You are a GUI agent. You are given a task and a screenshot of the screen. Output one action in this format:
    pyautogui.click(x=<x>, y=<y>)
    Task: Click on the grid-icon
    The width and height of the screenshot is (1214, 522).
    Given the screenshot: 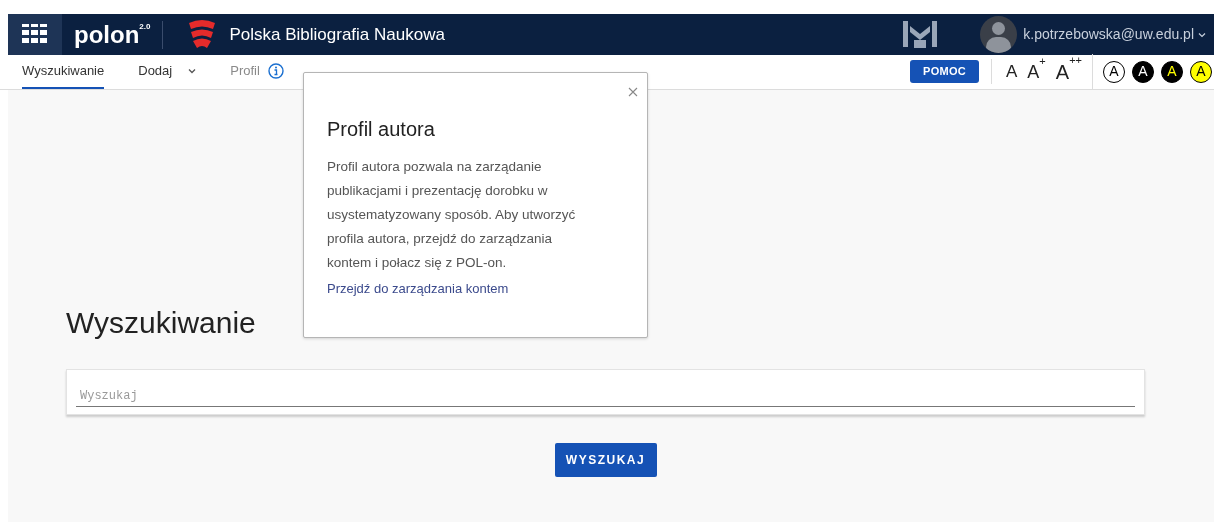 What is the action you would take?
    pyautogui.click(x=35, y=34)
    